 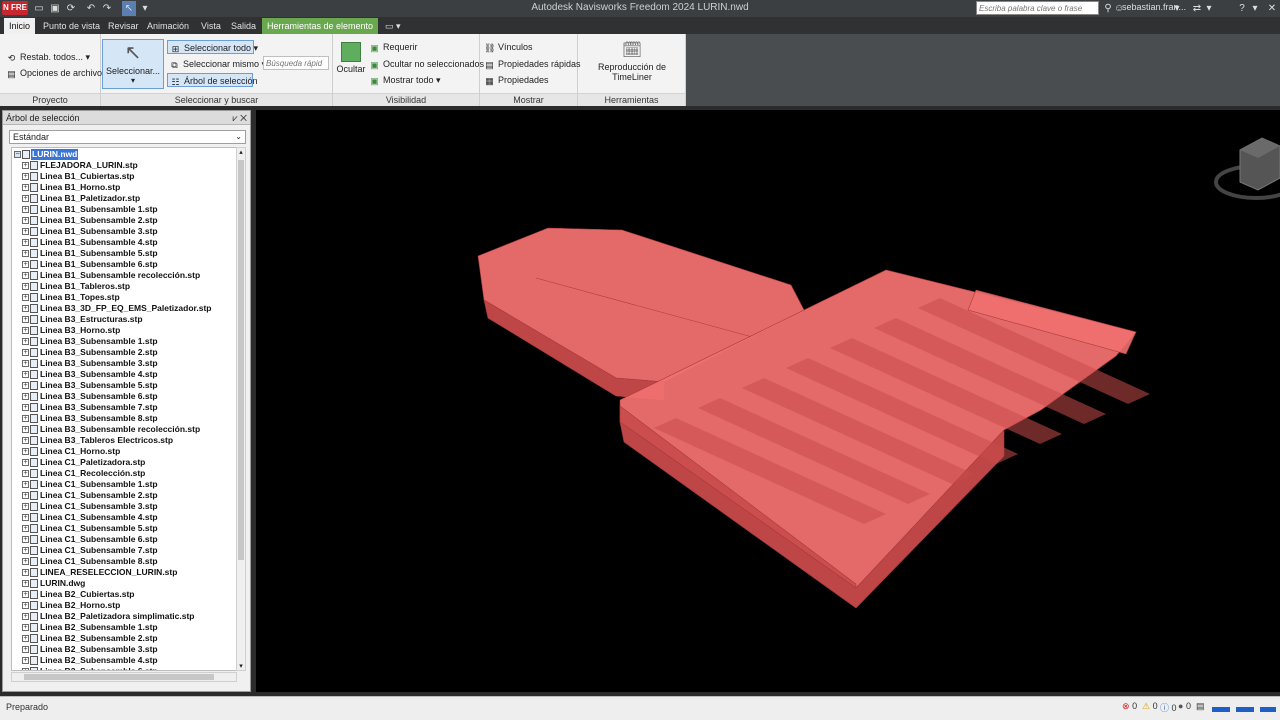 What do you see at coordinates (243, 26) in the screenshot?
I see `tab-salida: Salida` at bounding box center [243, 26].